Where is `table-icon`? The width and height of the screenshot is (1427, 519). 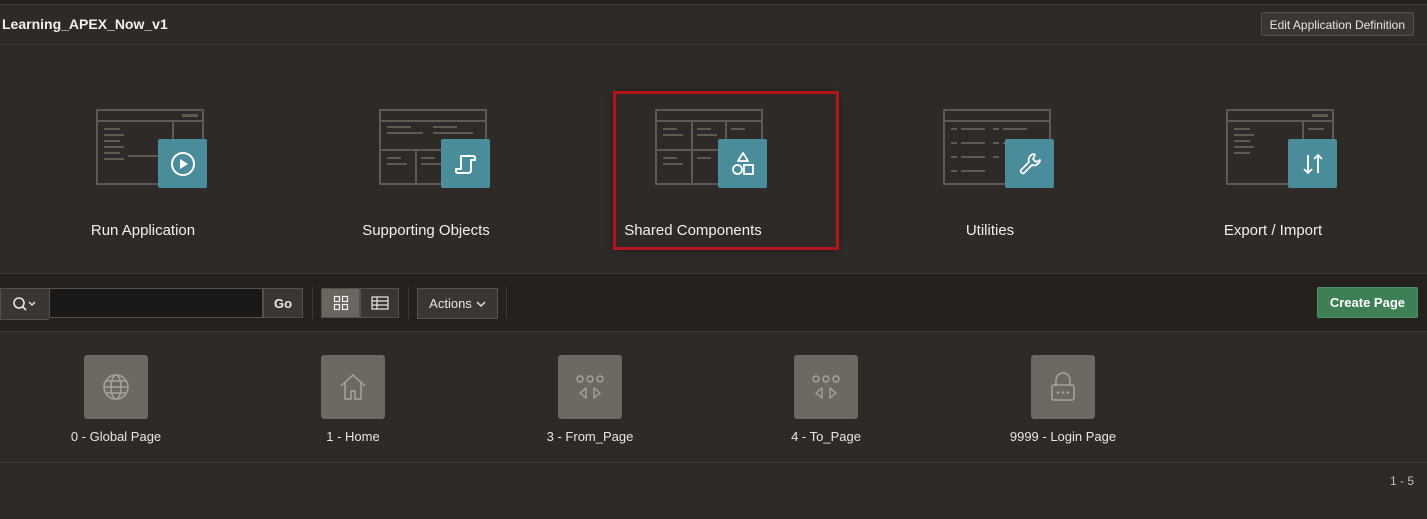
table-icon is located at coordinates (379, 303).